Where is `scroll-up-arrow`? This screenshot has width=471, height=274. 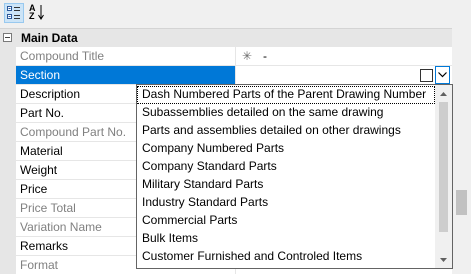
scroll-up-arrow is located at coordinates (443, 93).